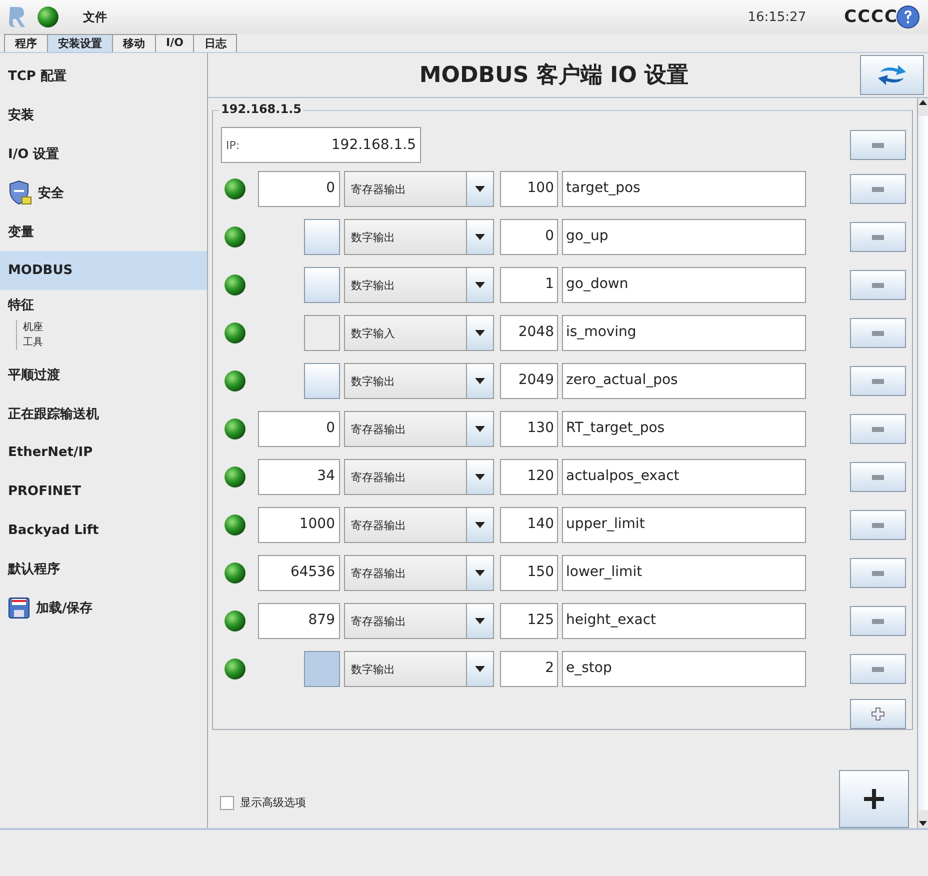  Describe the element at coordinates (227, 803) in the screenshot. I see `checkbox` at that location.